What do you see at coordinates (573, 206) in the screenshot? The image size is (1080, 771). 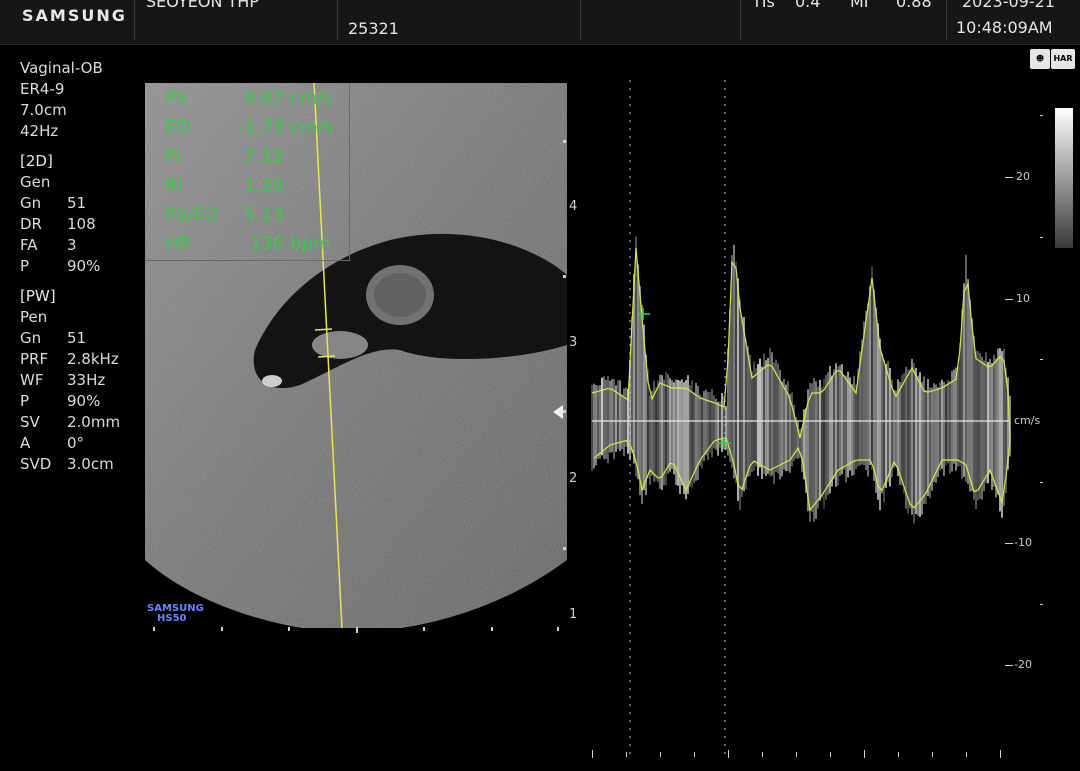 I see `depth-label-4: 4` at bounding box center [573, 206].